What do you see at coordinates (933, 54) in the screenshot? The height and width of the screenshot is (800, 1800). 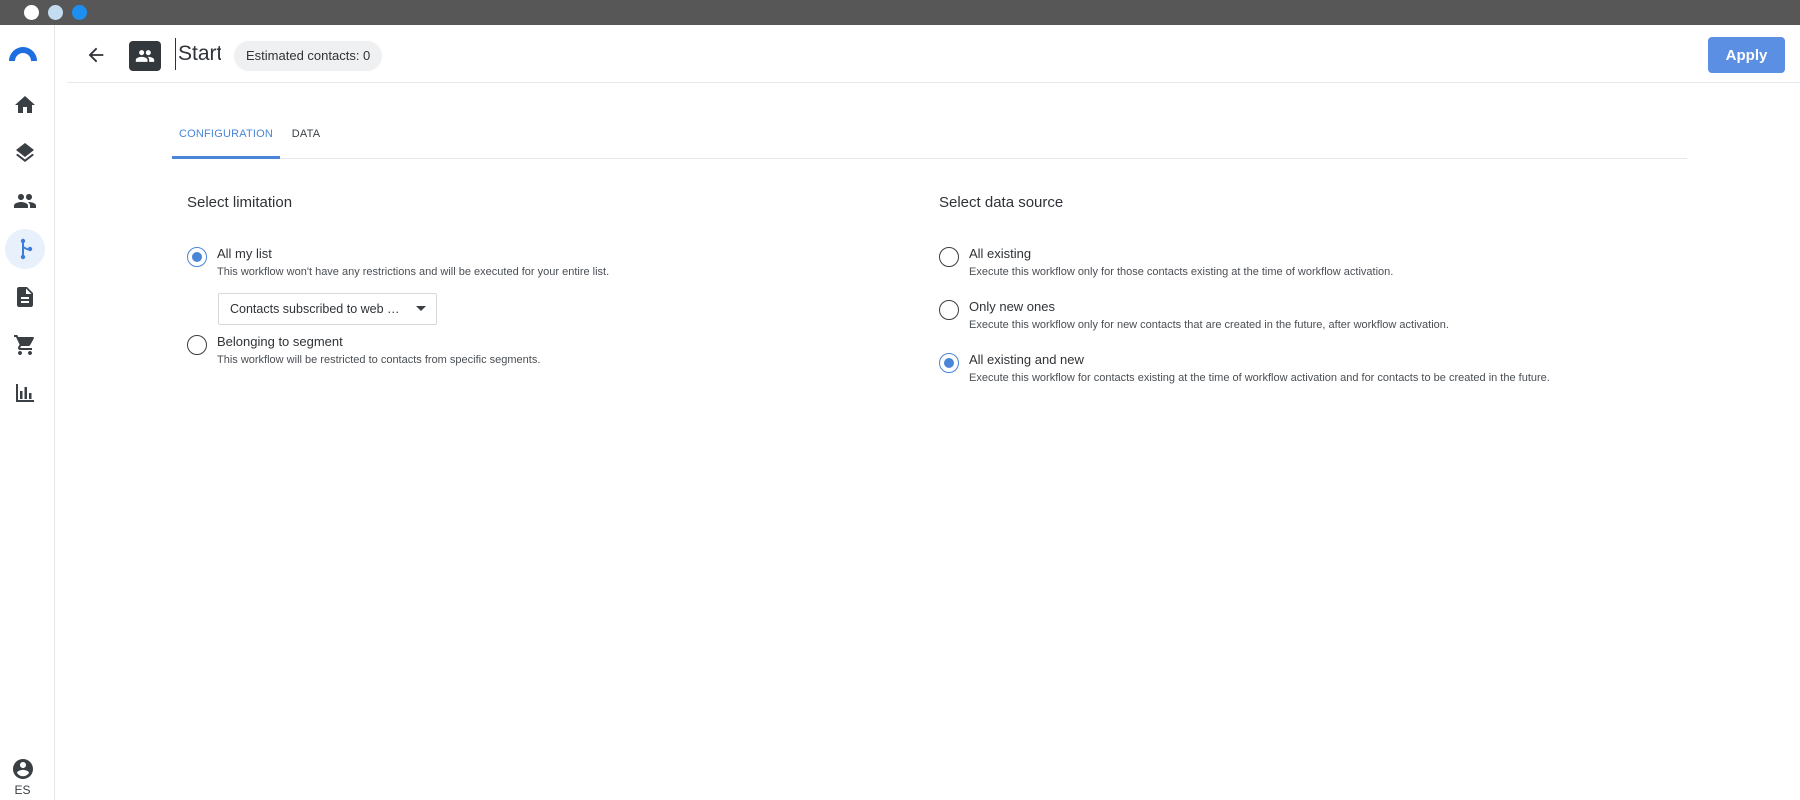 I see `editor-header: Estimated contacts: 0 Apply` at bounding box center [933, 54].